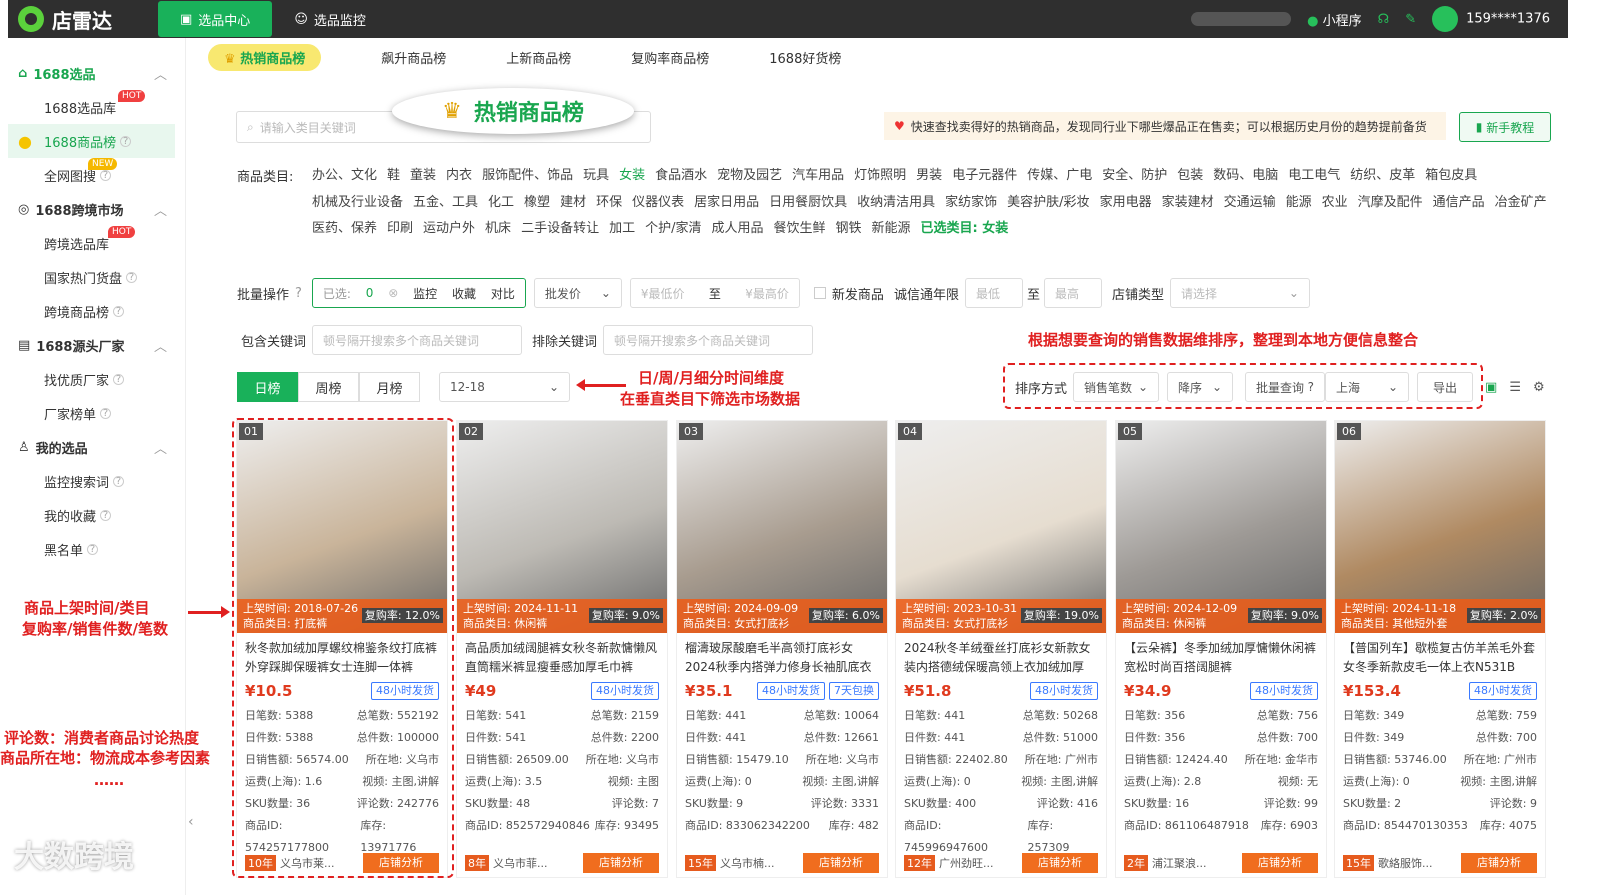  What do you see at coordinates (96, 481) in the screenshot?
I see `sidebar-item-monitor-keywords: 监控搜索词?` at bounding box center [96, 481].